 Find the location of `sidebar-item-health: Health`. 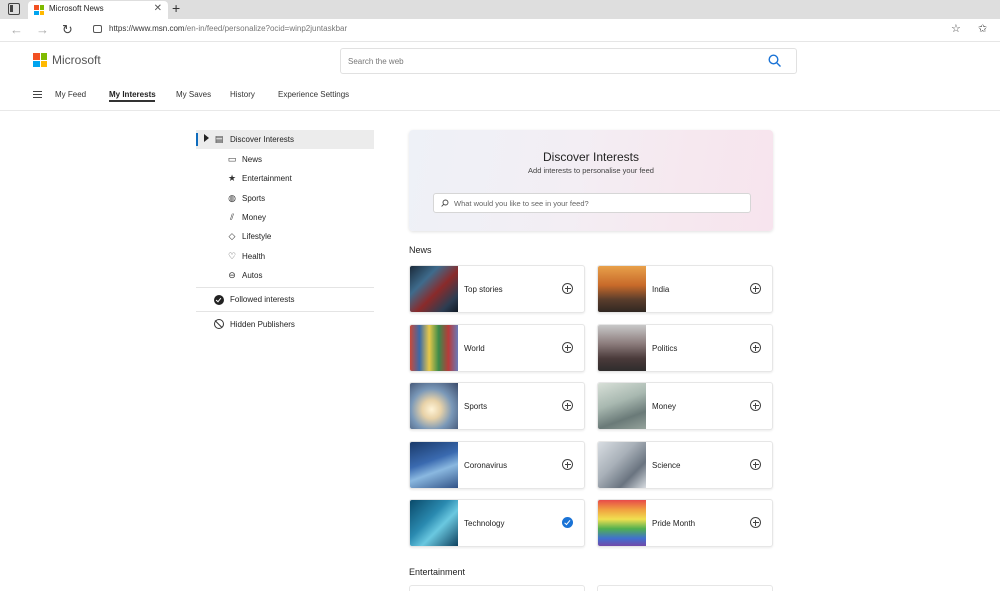

sidebar-item-health: Health is located at coordinates (253, 256).